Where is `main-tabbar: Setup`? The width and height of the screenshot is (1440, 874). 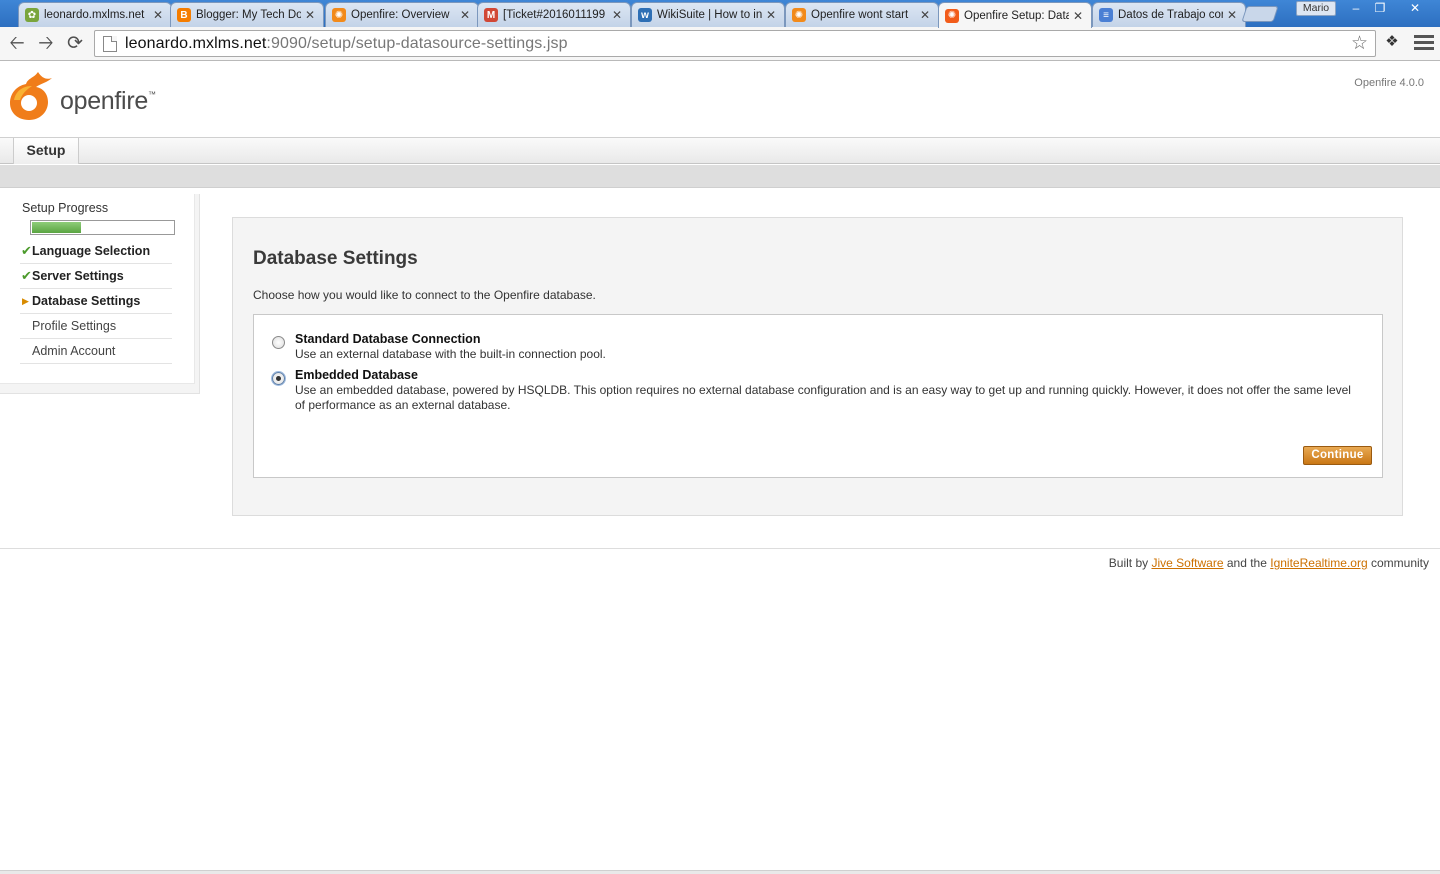
main-tabbar: Setup is located at coordinates (720, 150).